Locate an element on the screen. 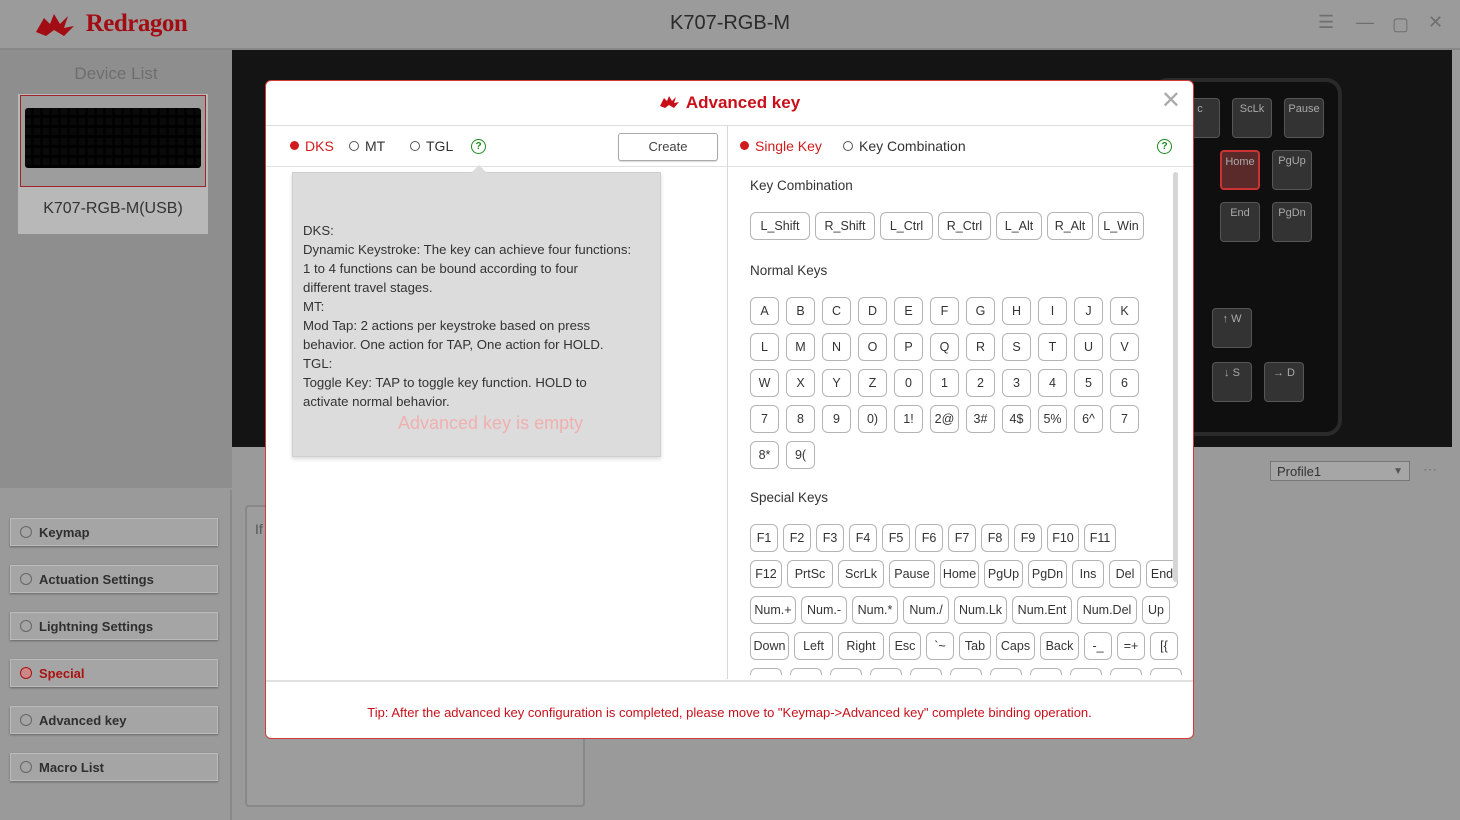  nav-item-actuation-settings: Actuation Settings is located at coordinates (114, 579).